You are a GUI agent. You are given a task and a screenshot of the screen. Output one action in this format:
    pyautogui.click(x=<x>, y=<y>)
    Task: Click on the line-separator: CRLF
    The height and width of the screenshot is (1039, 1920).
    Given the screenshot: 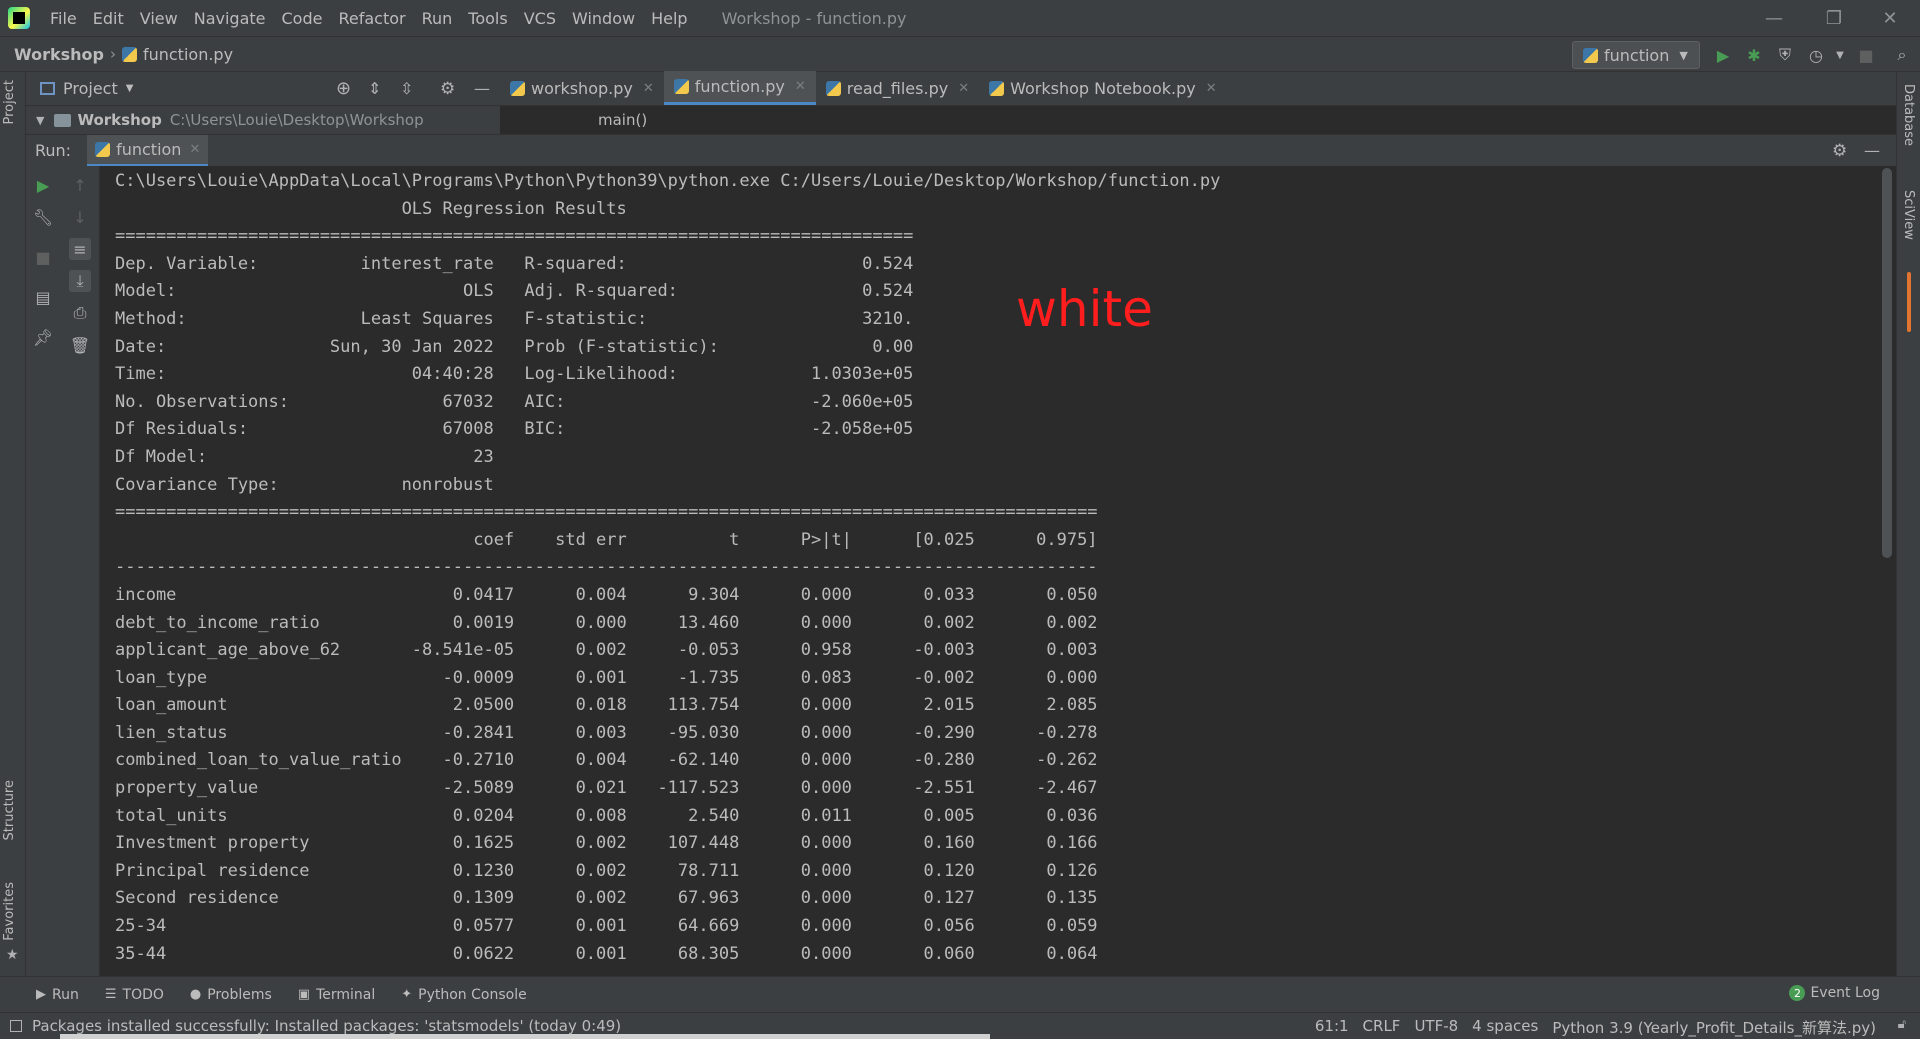 What is the action you would take?
    pyautogui.click(x=1382, y=1027)
    